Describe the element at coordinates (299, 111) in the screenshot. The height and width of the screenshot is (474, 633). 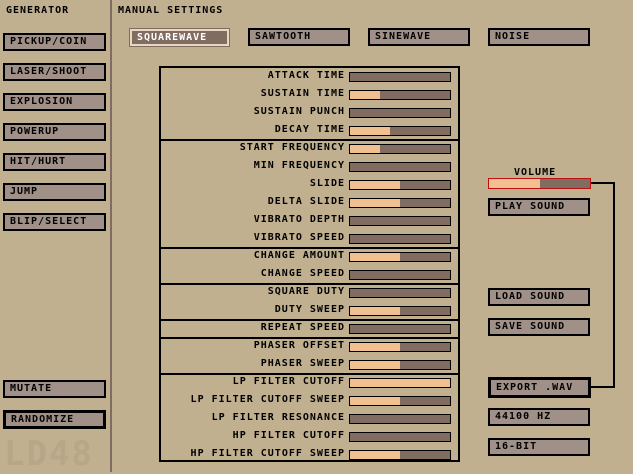
I see `param-label: SUSTAIN PUNCH` at that location.